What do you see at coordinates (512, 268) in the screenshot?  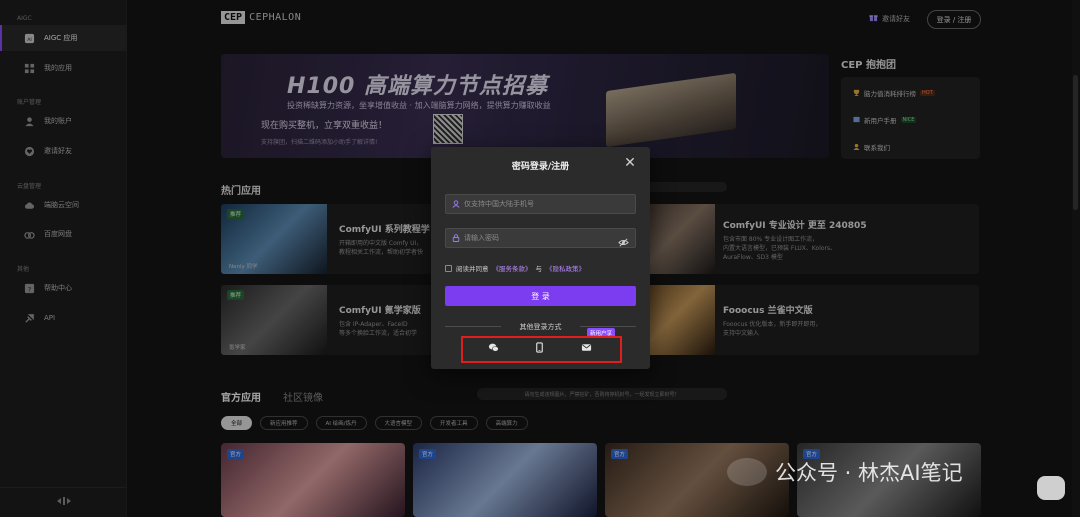 I see `terms-link: 《服务条款》` at bounding box center [512, 268].